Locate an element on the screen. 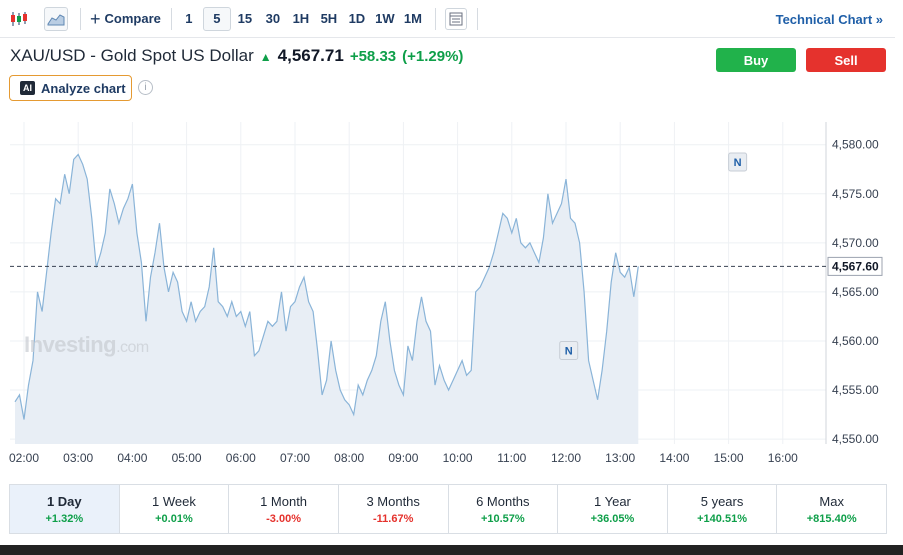  up-arrow-icon: ▲ is located at coordinates (265, 57).